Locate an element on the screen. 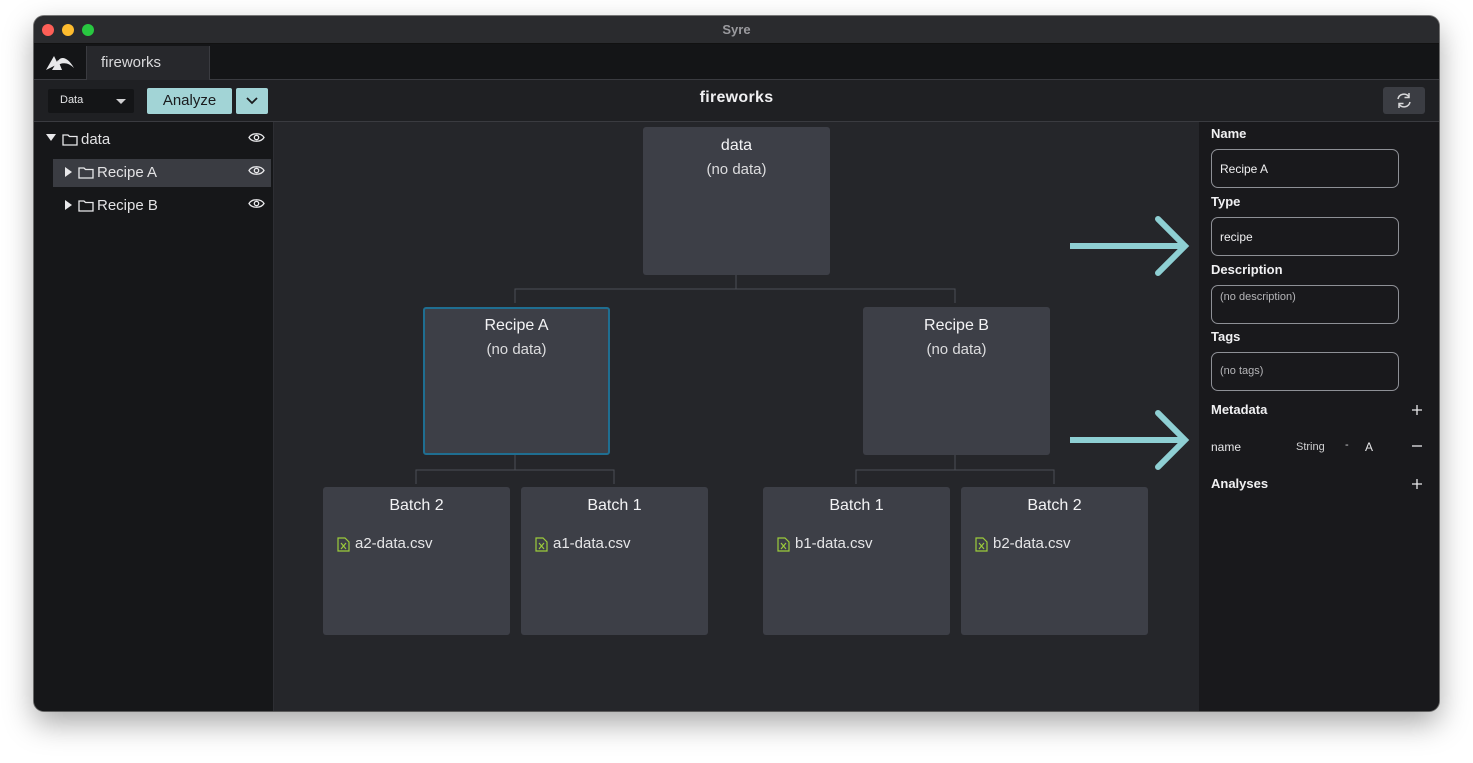 The image size is (1473, 763). container-node-recipe-b: Recipe B (no data) is located at coordinates (956, 381).